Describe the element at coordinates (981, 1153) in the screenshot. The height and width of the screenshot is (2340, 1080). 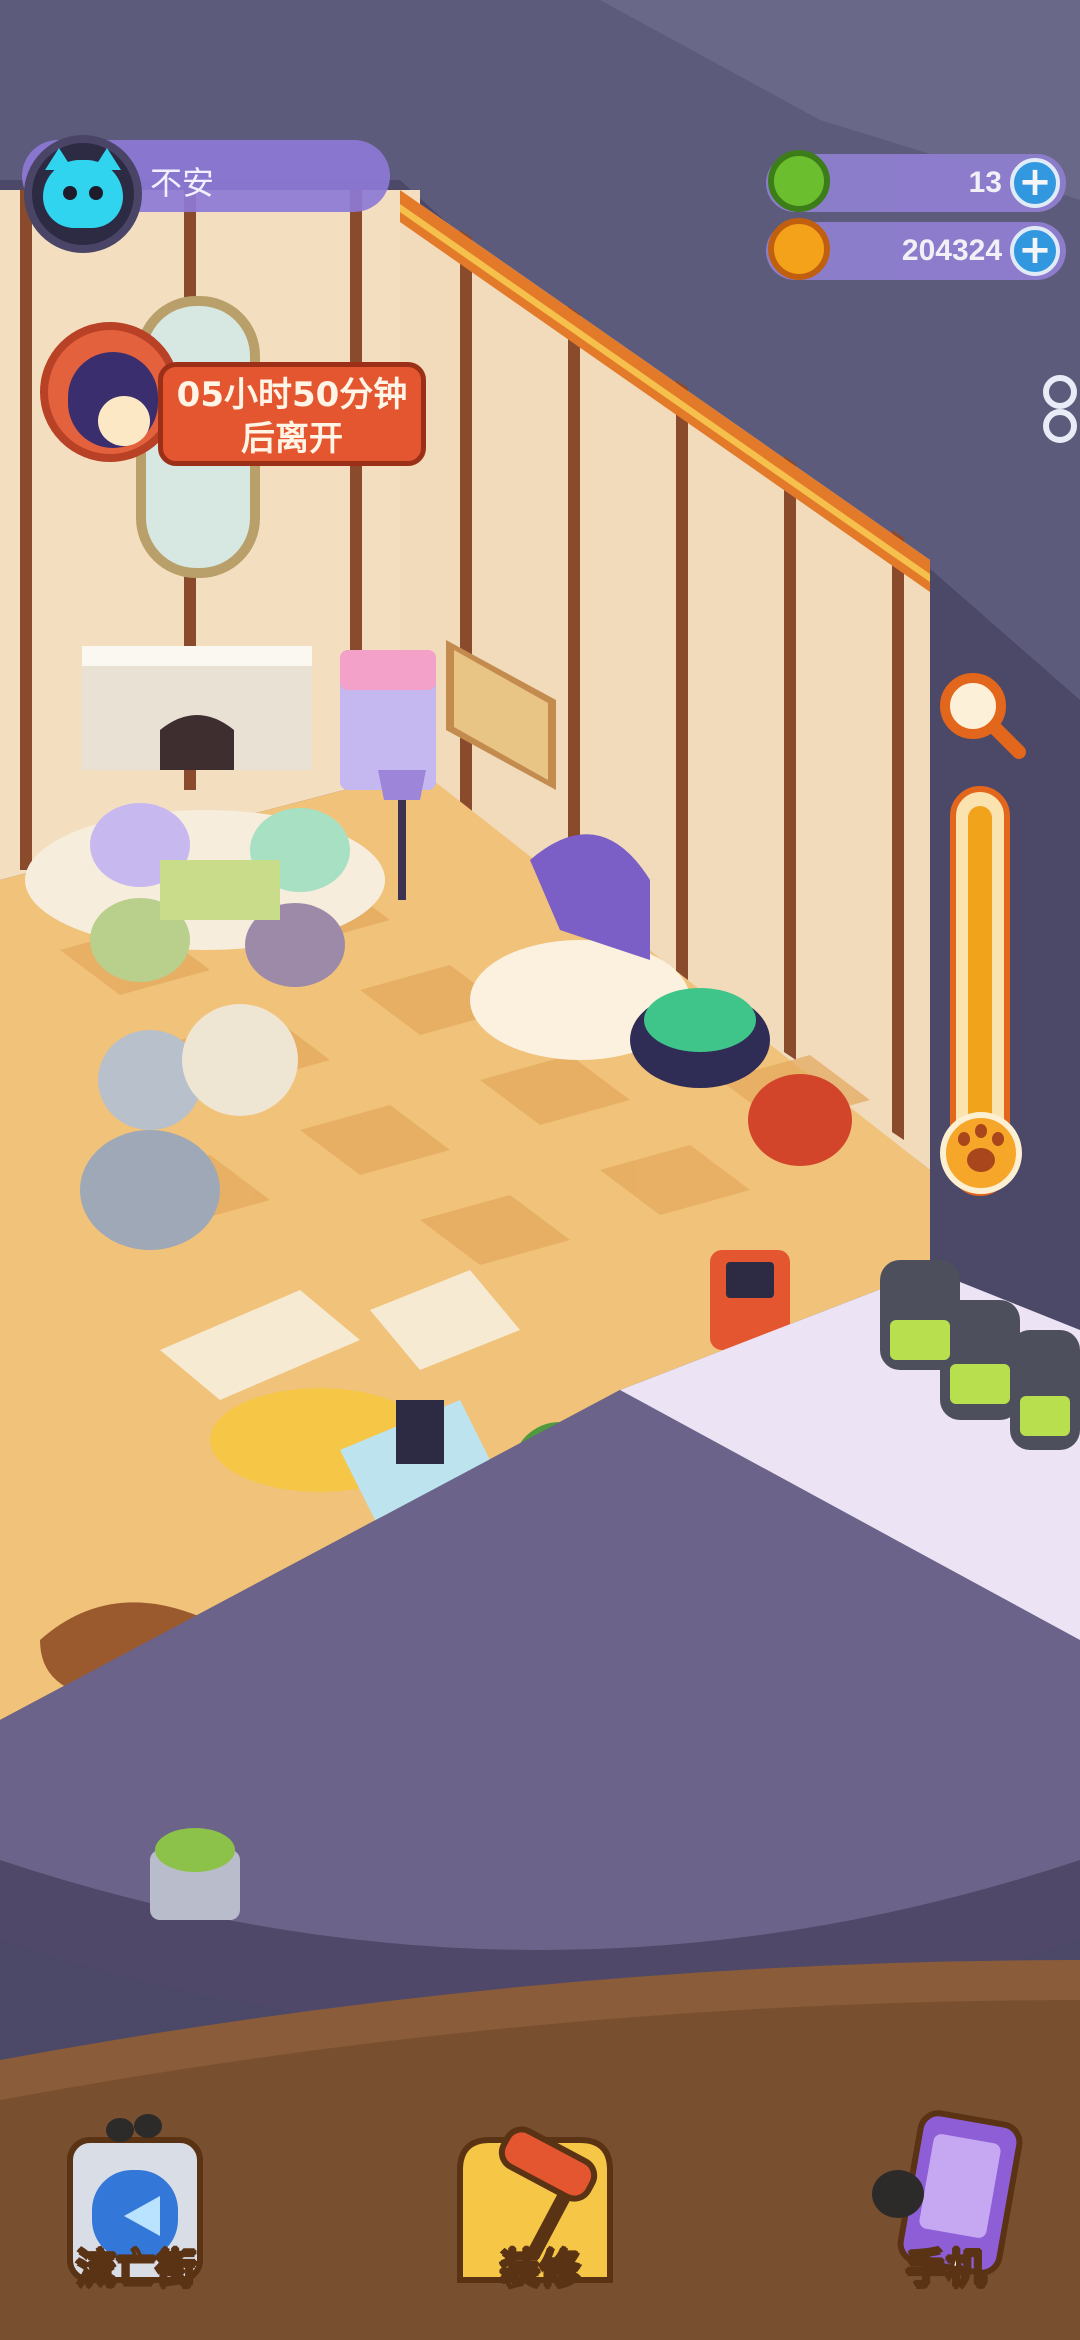
I see `paw-icon` at that location.